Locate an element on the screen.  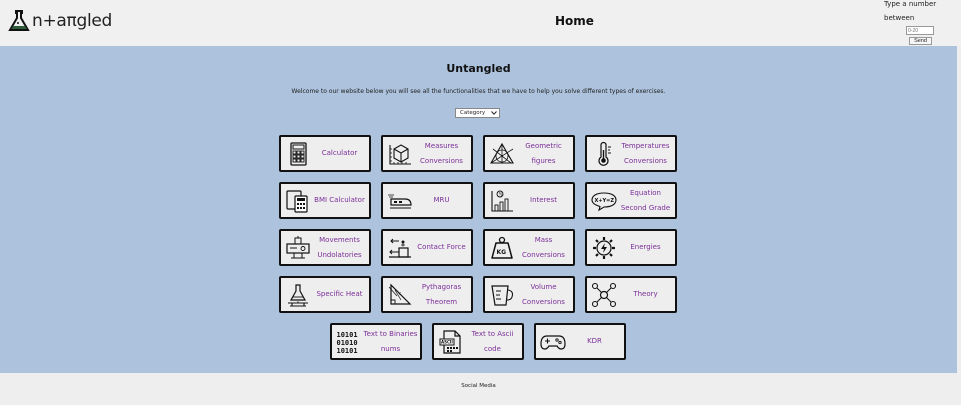
tool-card-bmi-calculator: BMI Calculator is located at coordinates (325, 200).